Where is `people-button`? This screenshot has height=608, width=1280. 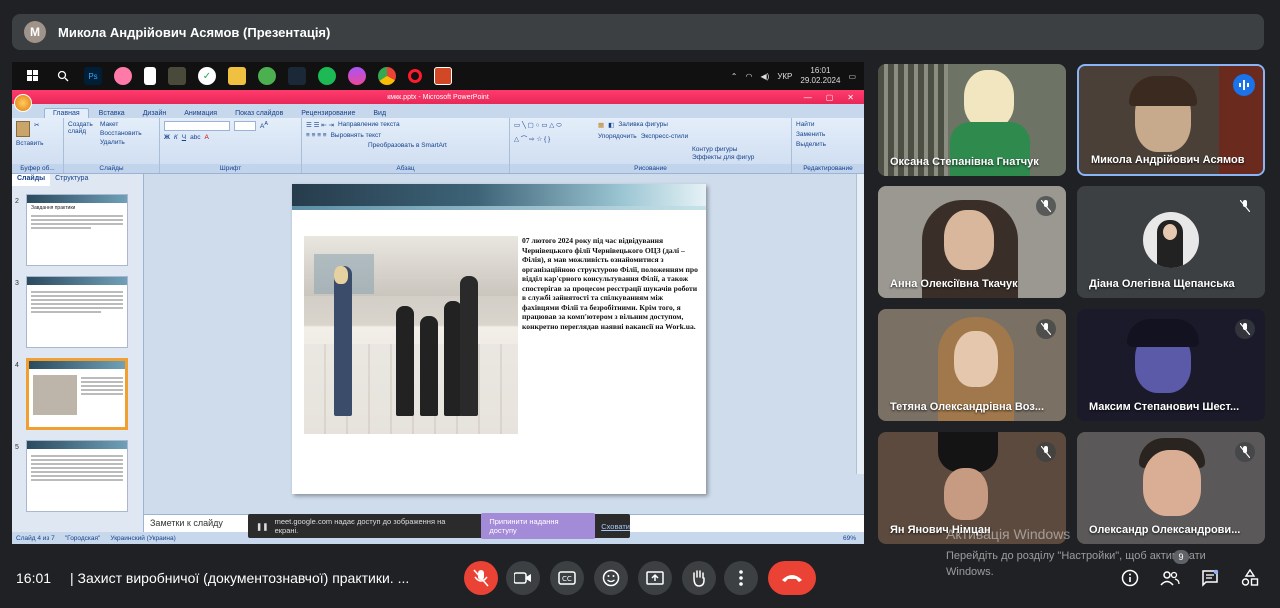 people-button is located at coordinates (1170, 578).